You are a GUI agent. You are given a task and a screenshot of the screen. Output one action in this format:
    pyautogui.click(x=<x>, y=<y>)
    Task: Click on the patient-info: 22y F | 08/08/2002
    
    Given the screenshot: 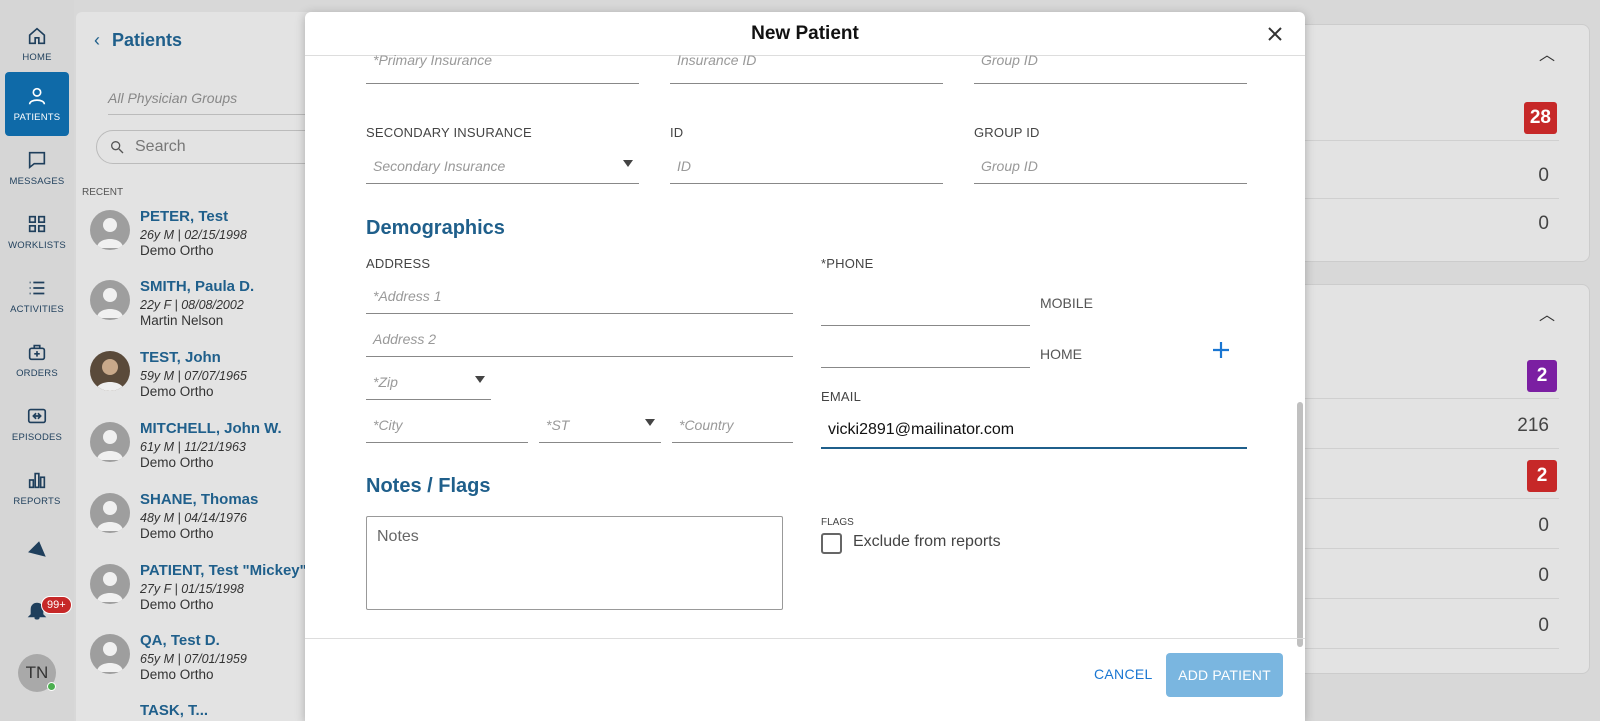 What is the action you would take?
    pyautogui.click(x=192, y=305)
    